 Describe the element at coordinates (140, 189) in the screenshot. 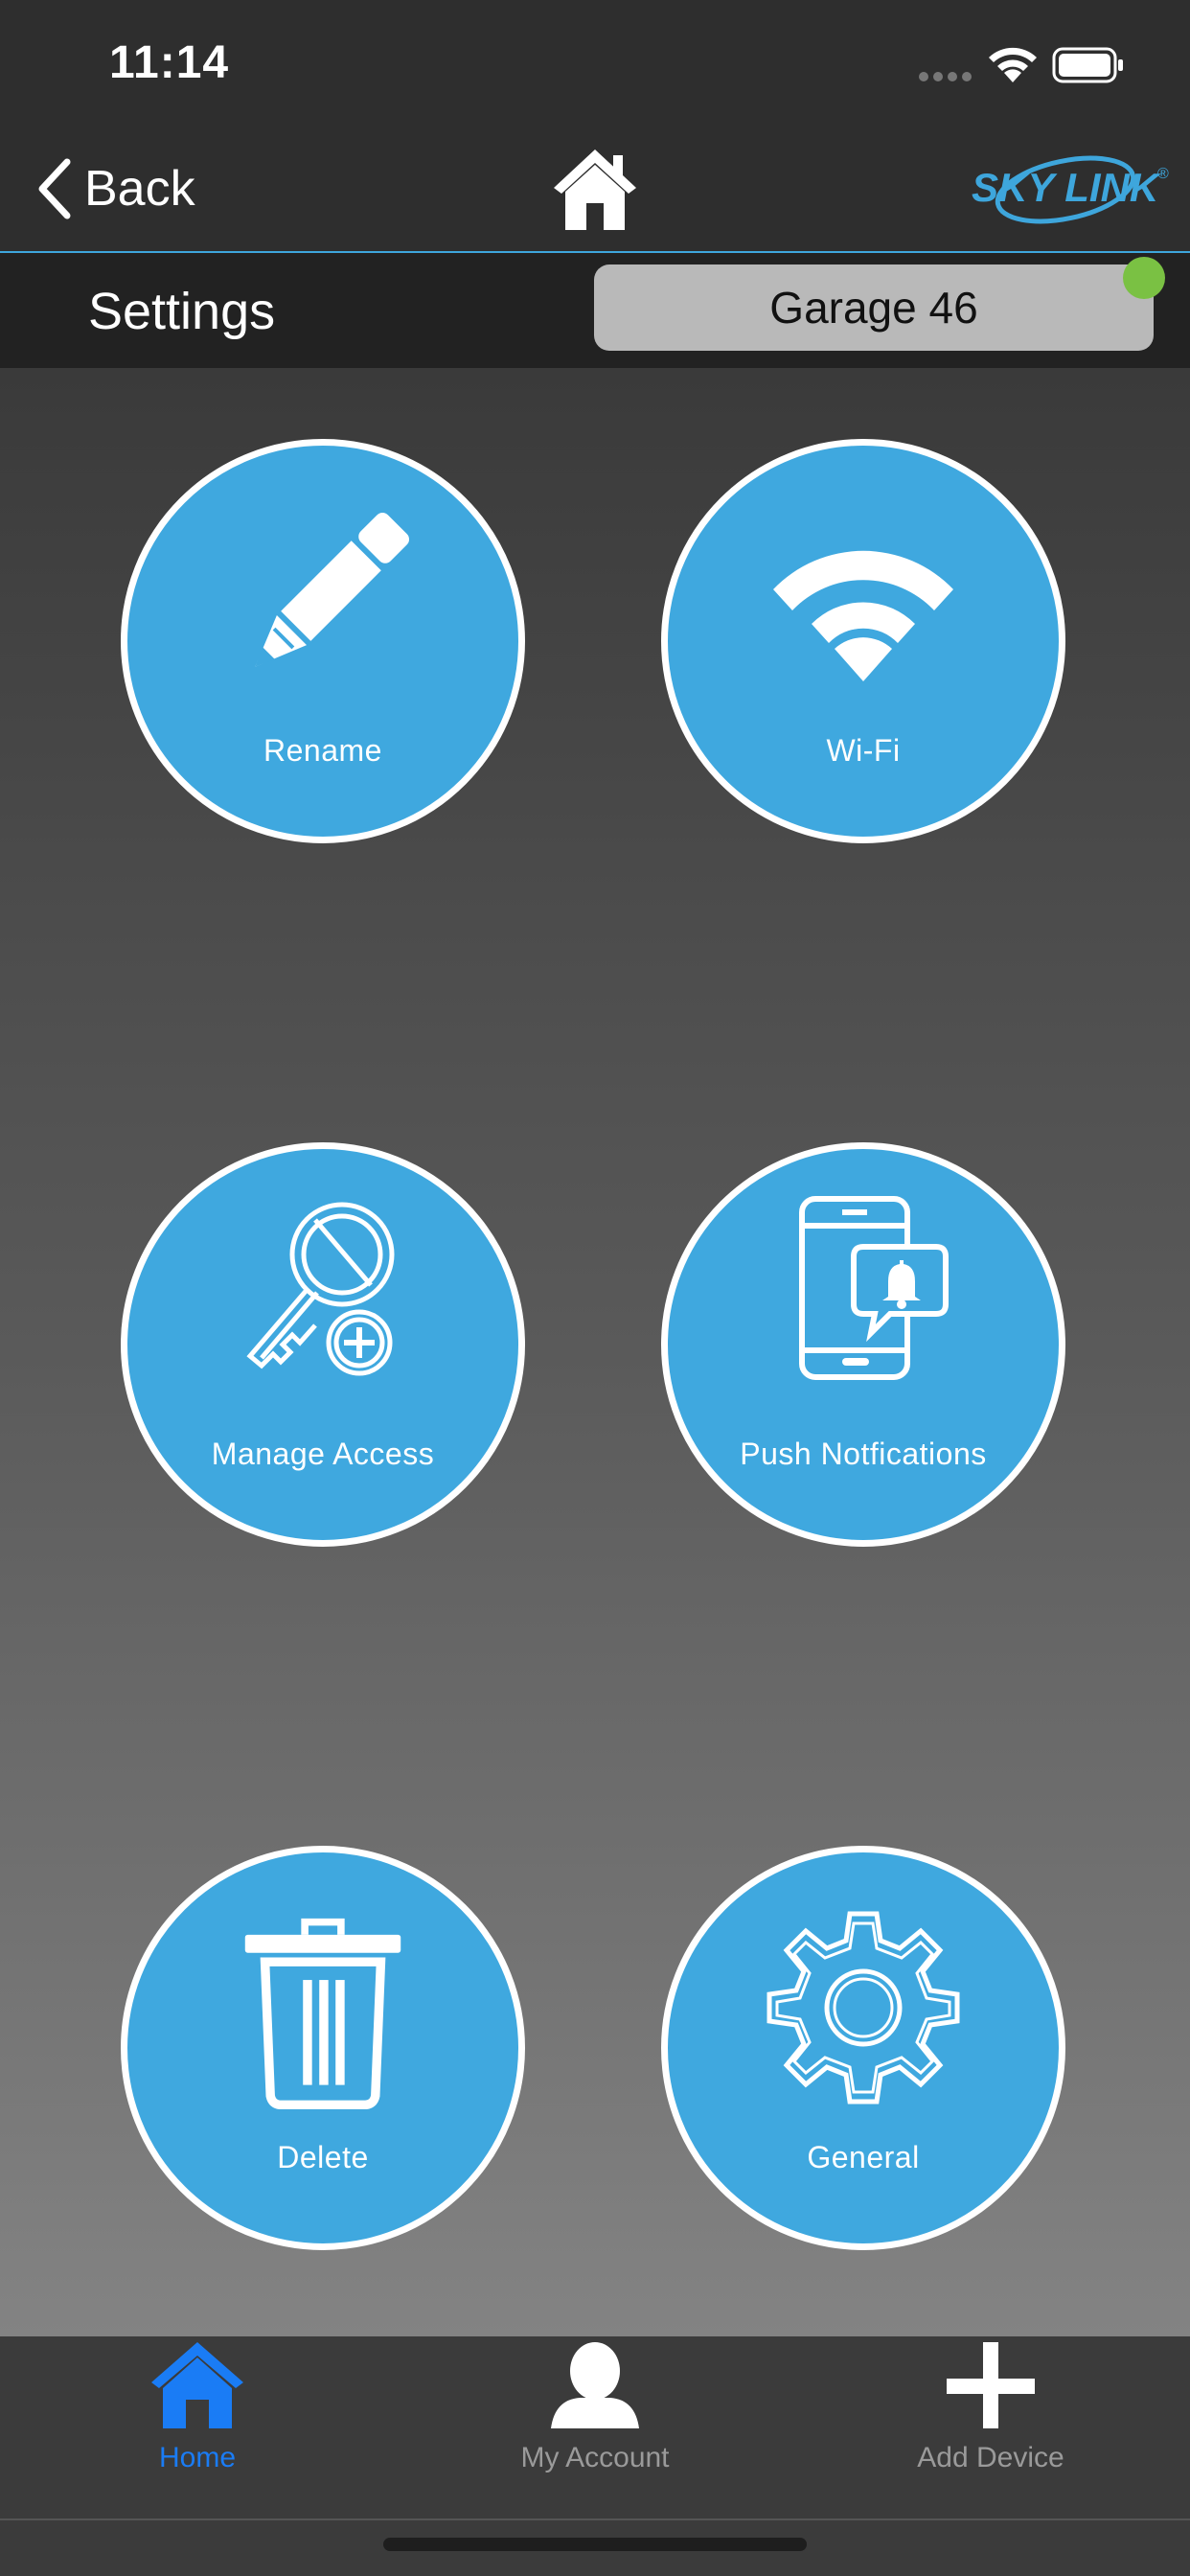

I see `back-label: Back` at that location.